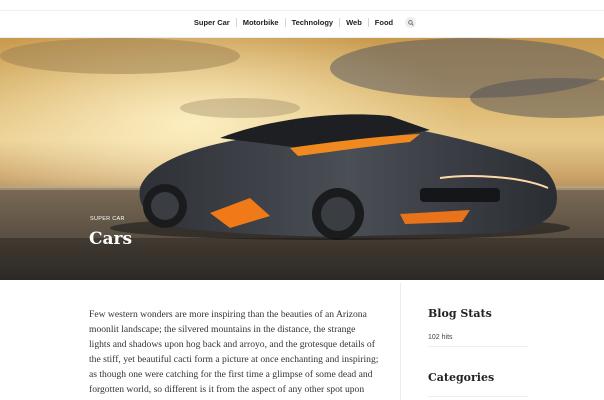 Image resolution: width=604 pixels, height=400 pixels. What do you see at coordinates (478, 396) in the screenshot?
I see `categories-divider` at bounding box center [478, 396].